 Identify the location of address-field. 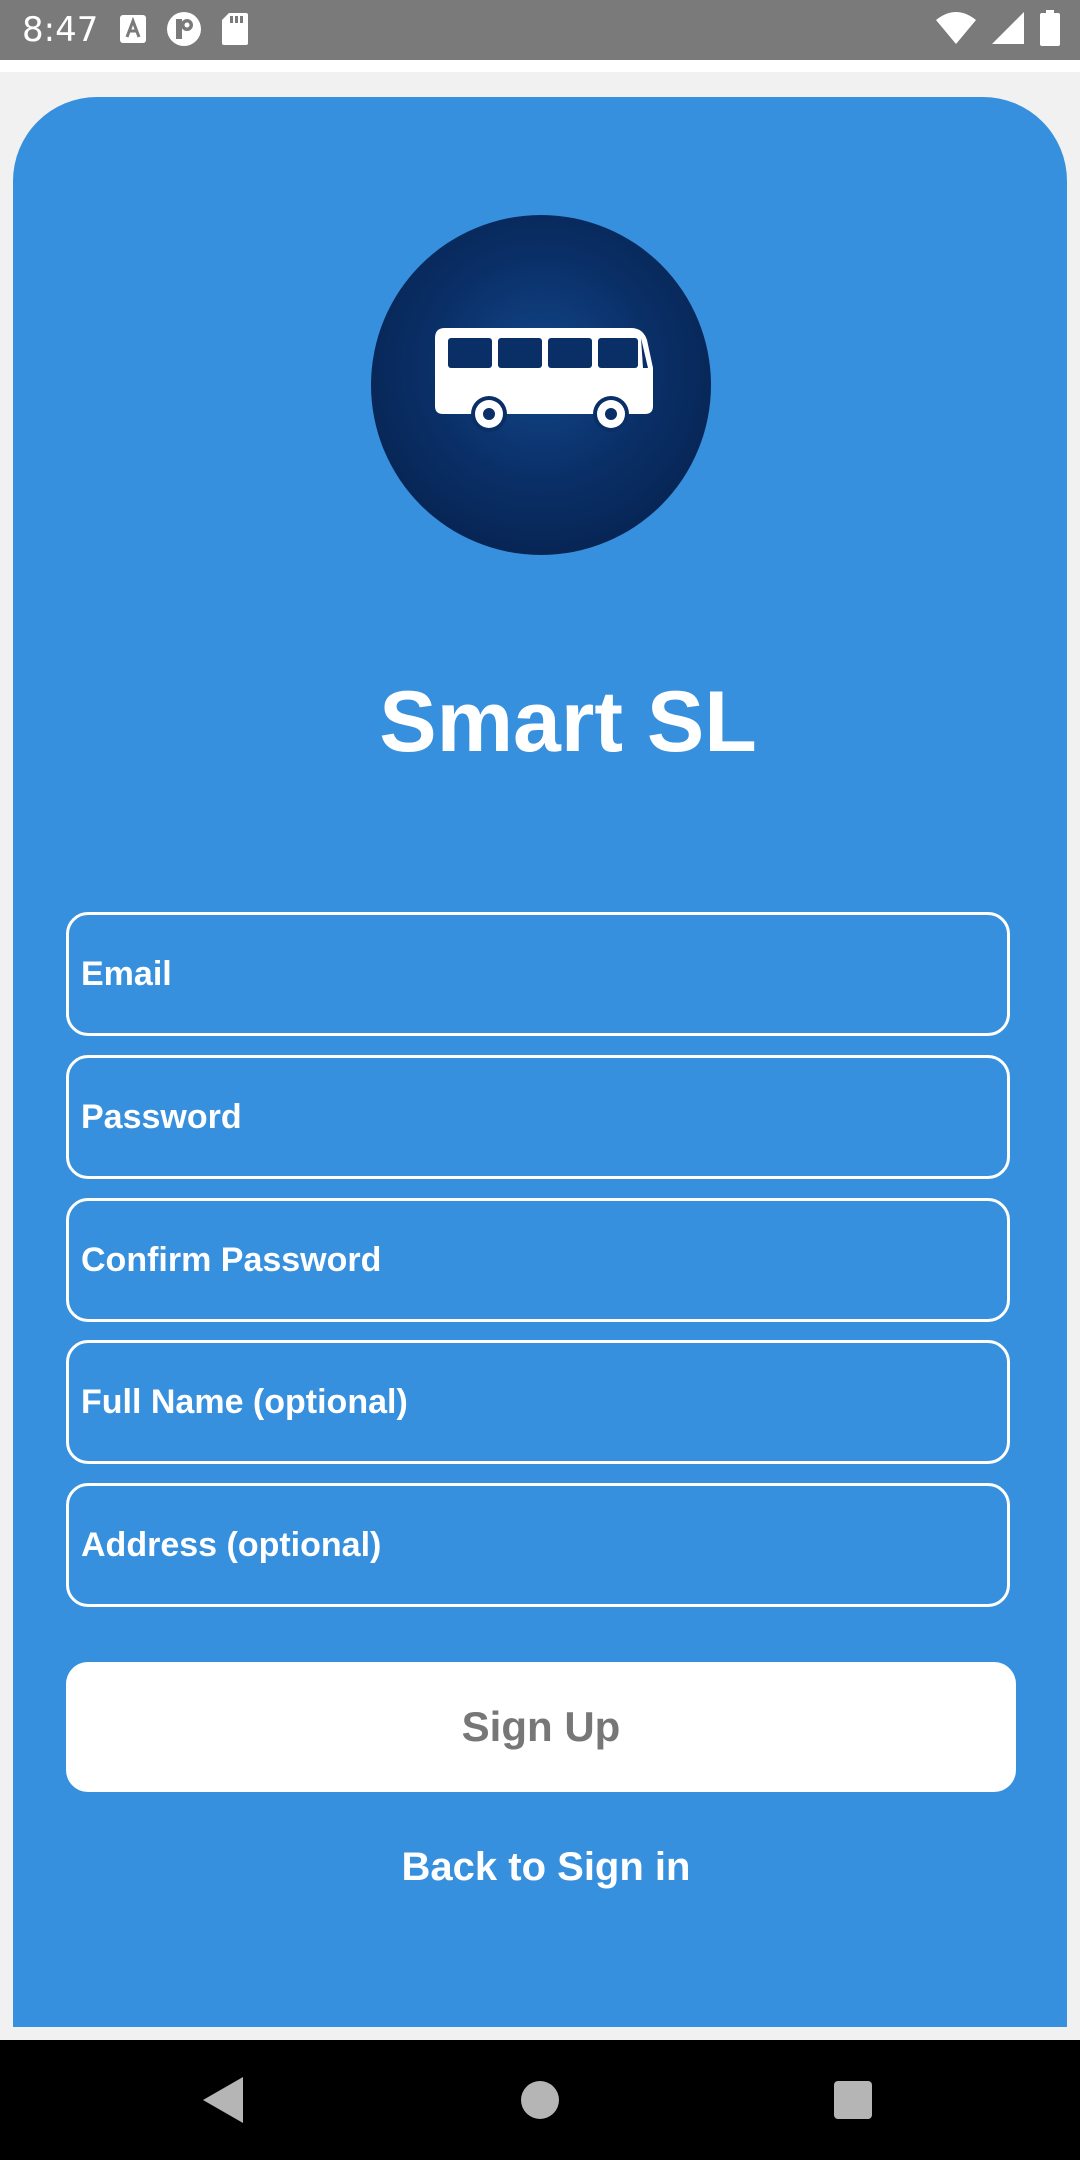
(538, 1545).